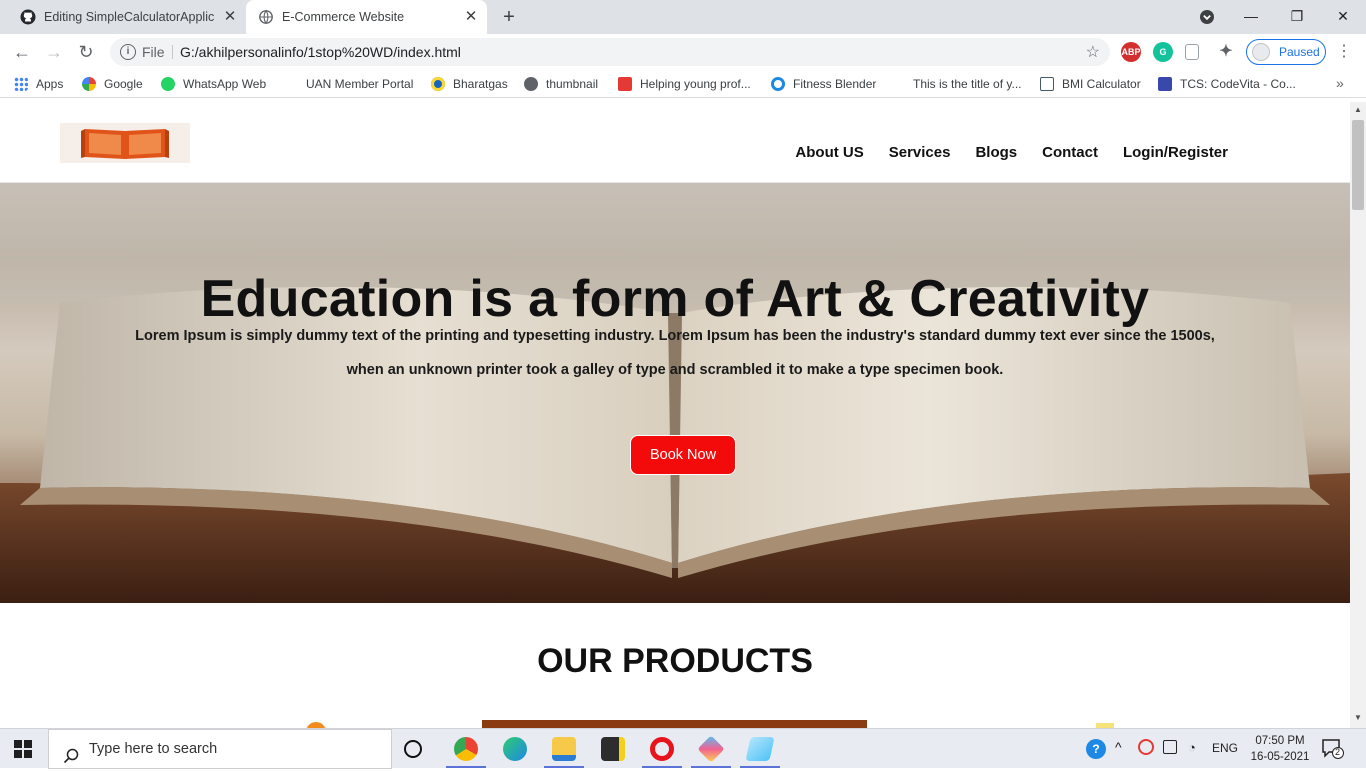  What do you see at coordinates (509, 17) in the screenshot?
I see `new-tab-button: +` at bounding box center [509, 17].